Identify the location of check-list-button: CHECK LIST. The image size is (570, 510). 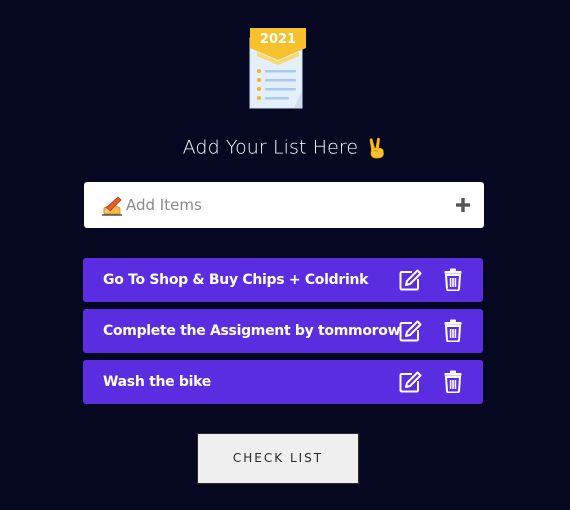
(278, 458).